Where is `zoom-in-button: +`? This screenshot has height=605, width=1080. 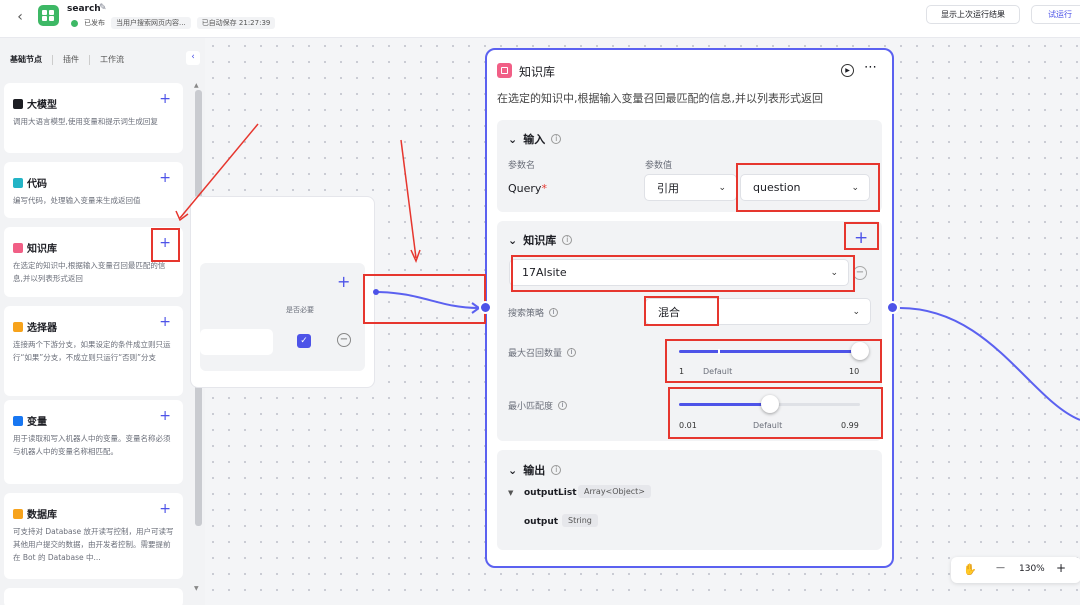 zoom-in-button: + is located at coordinates (1061, 568).